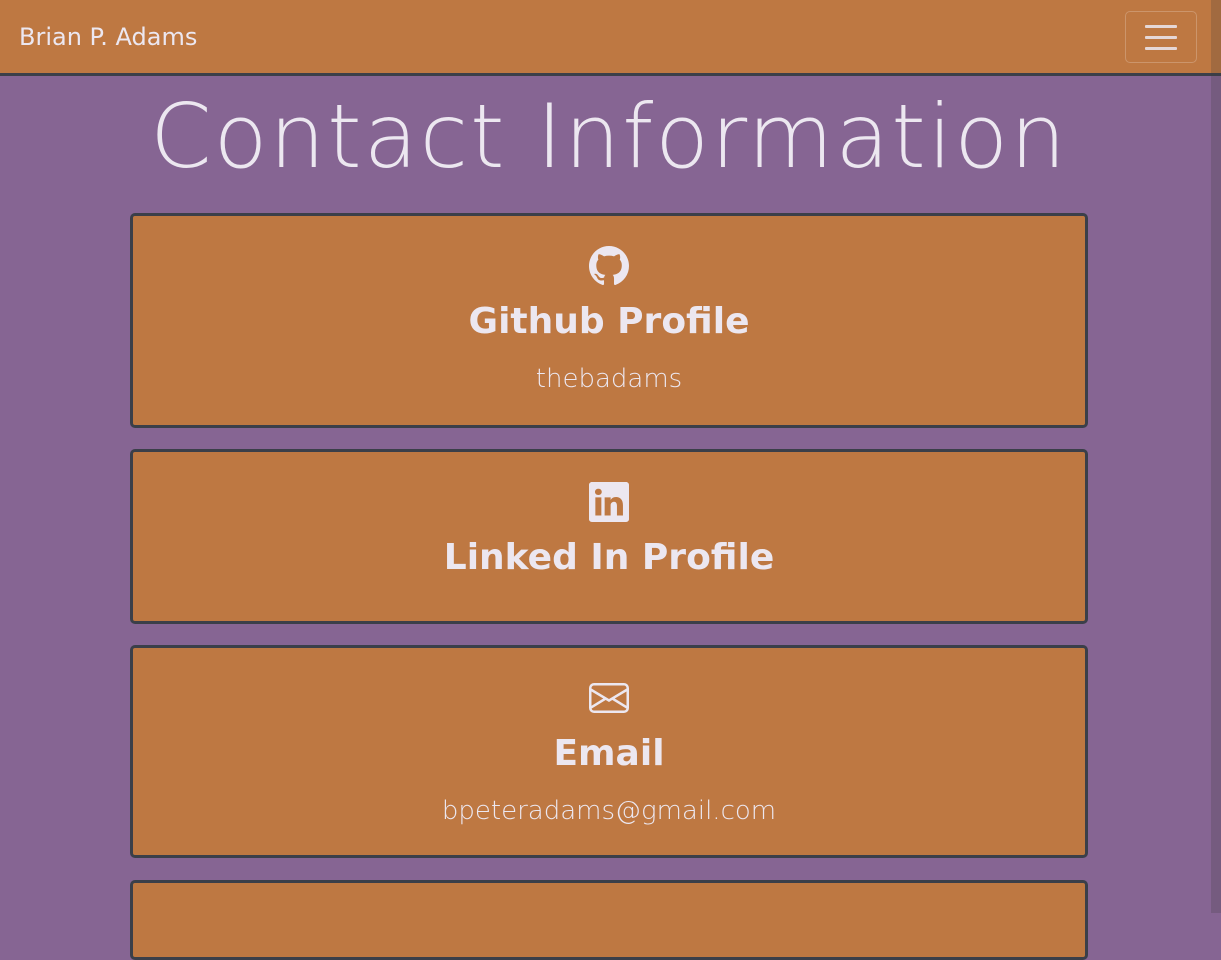 This screenshot has width=1221, height=960. Describe the element at coordinates (610, 38) in the screenshot. I see `navbar: Brian P. Adams` at that location.